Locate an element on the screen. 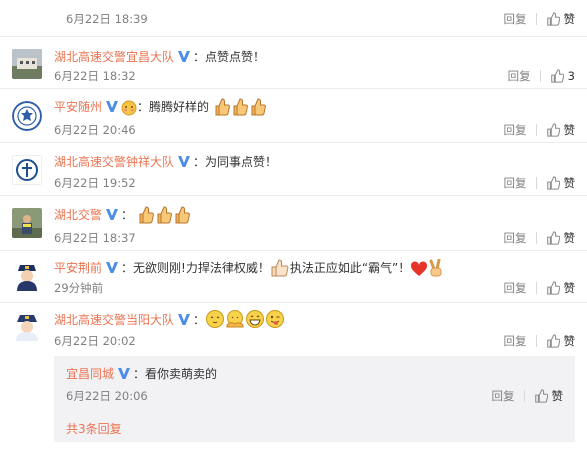  comment-item: 湖北高速交警宜昌大队 ：点赞点赞！ 6月22日 18:32 回复 3 is located at coordinates (293, 63).